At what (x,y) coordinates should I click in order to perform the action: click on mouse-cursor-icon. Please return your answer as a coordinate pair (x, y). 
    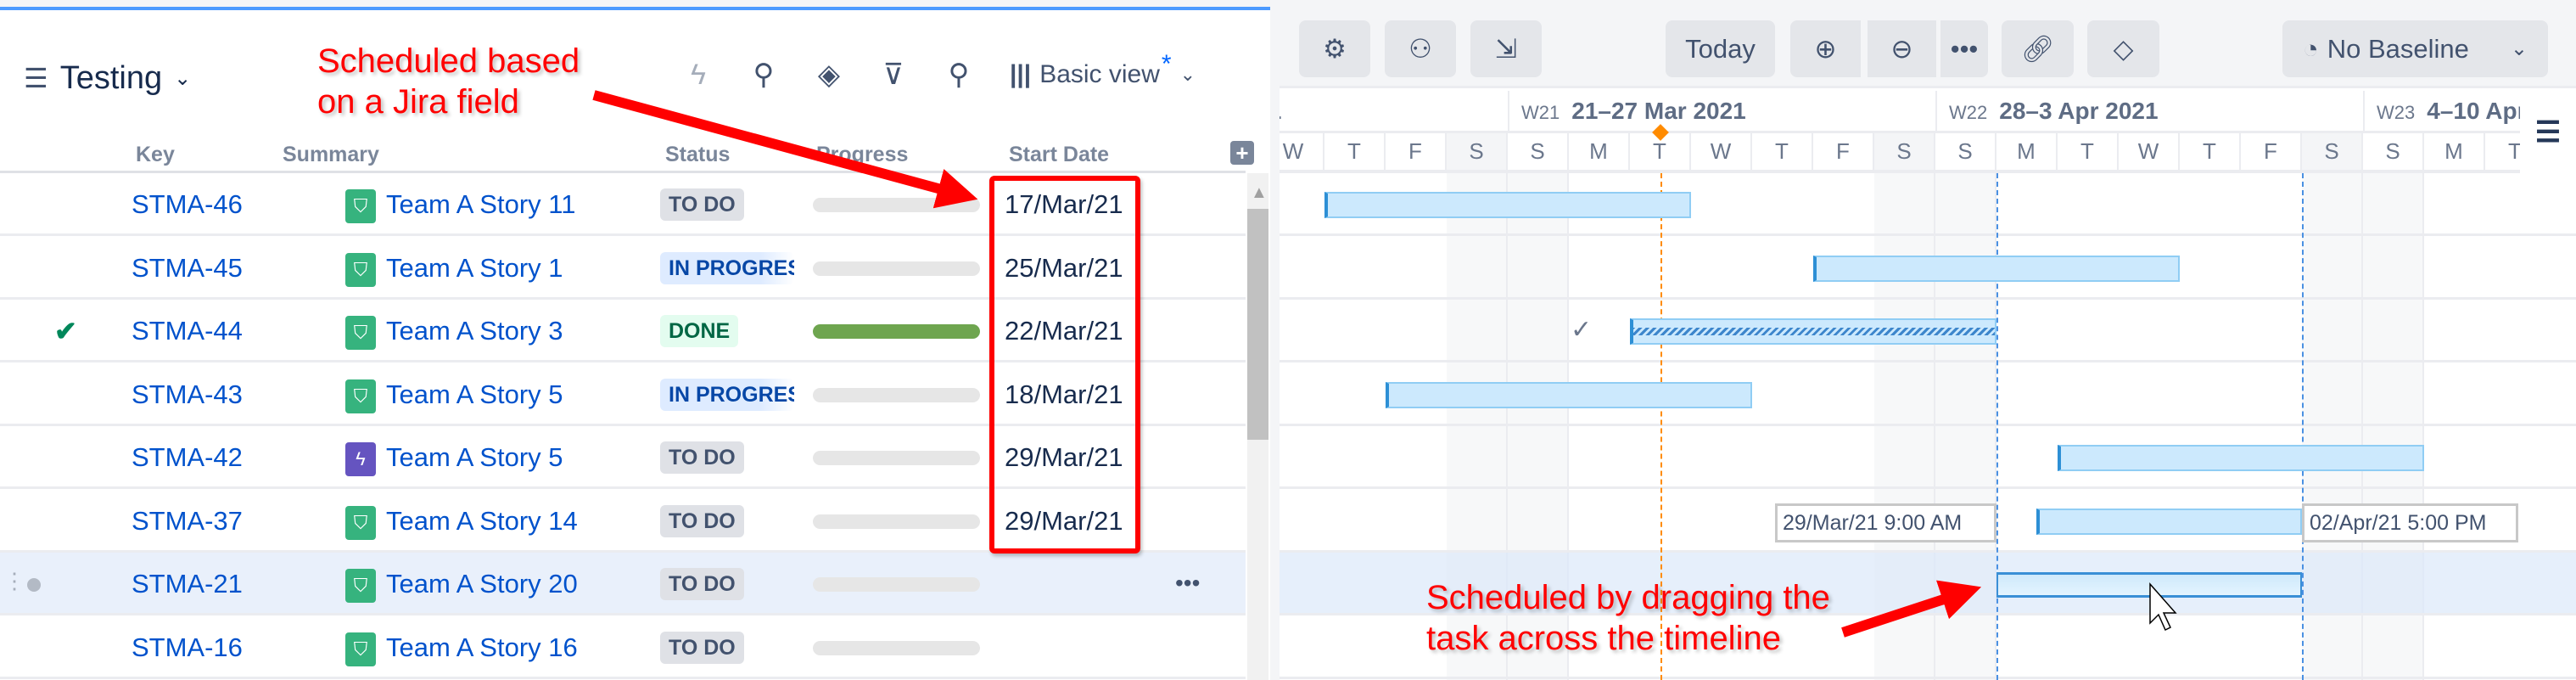
    Looking at the image, I should click on (2163, 607).